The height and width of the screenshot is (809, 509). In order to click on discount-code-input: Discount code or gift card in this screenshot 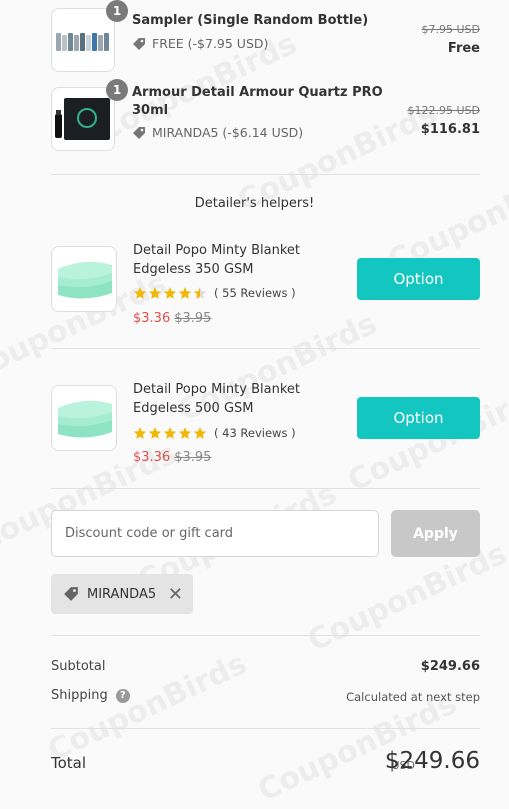, I will do `click(215, 533)`.